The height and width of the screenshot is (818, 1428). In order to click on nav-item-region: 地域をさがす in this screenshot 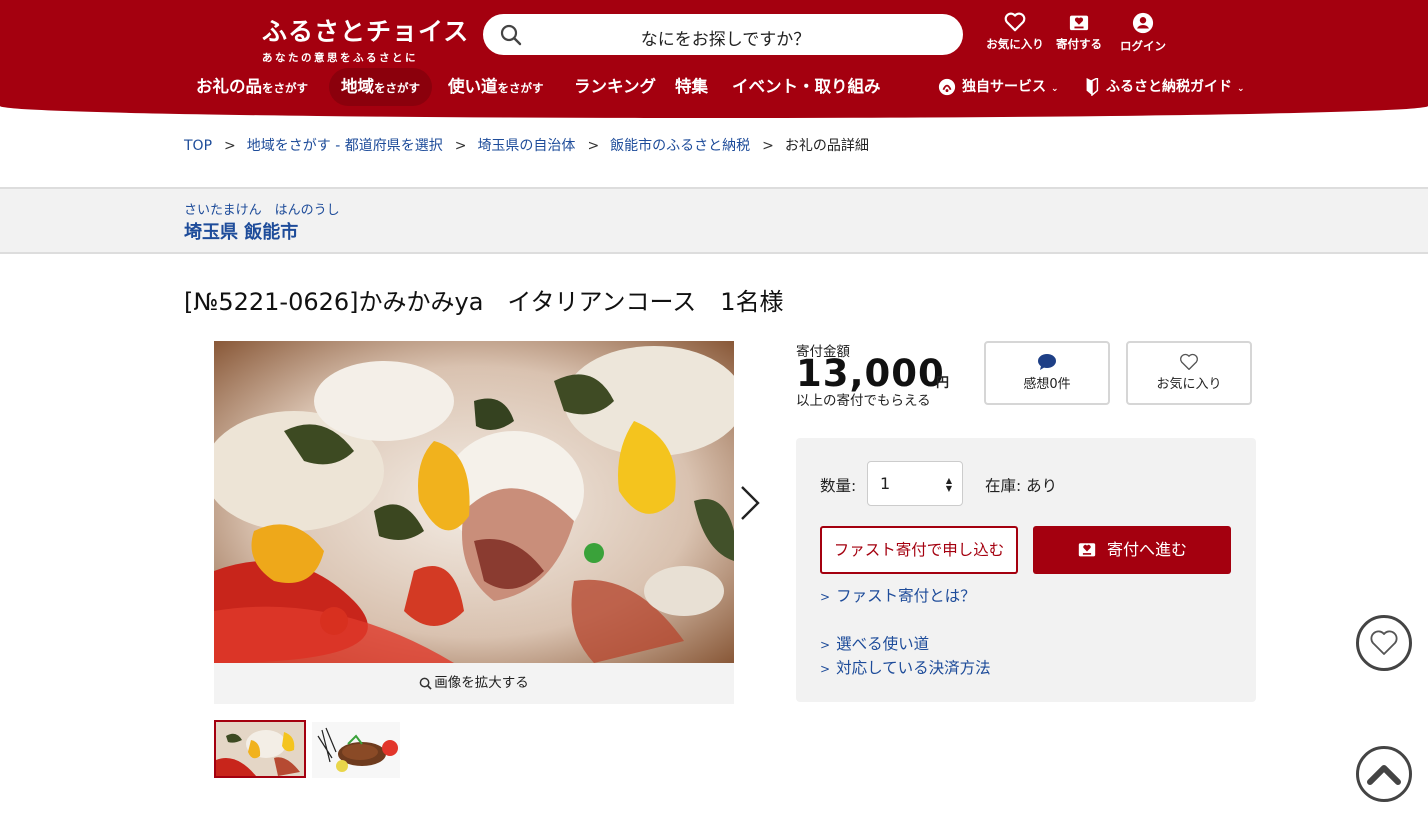, I will do `click(380, 87)`.